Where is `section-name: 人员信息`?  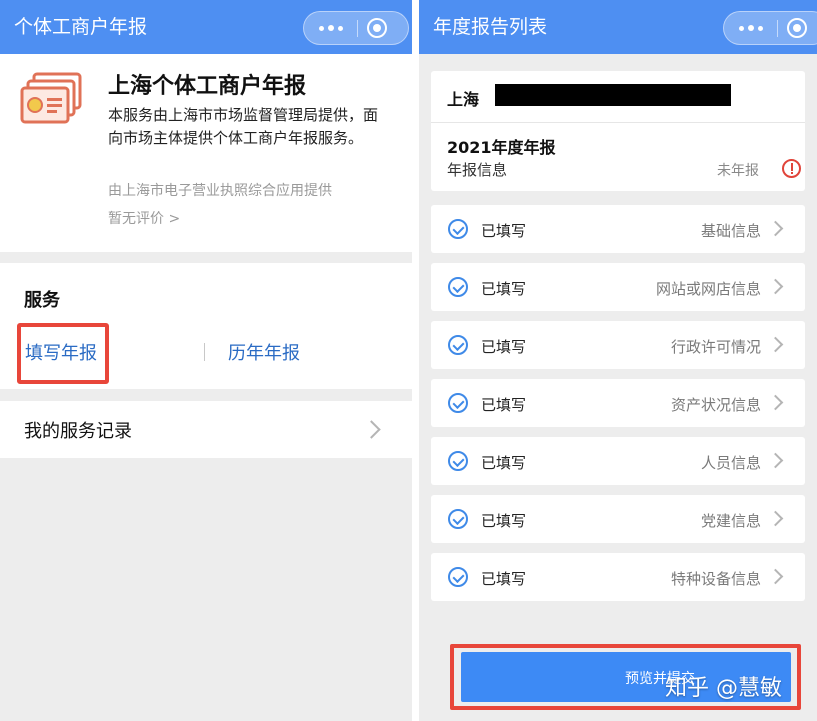
section-name: 人员信息 is located at coordinates (730, 463).